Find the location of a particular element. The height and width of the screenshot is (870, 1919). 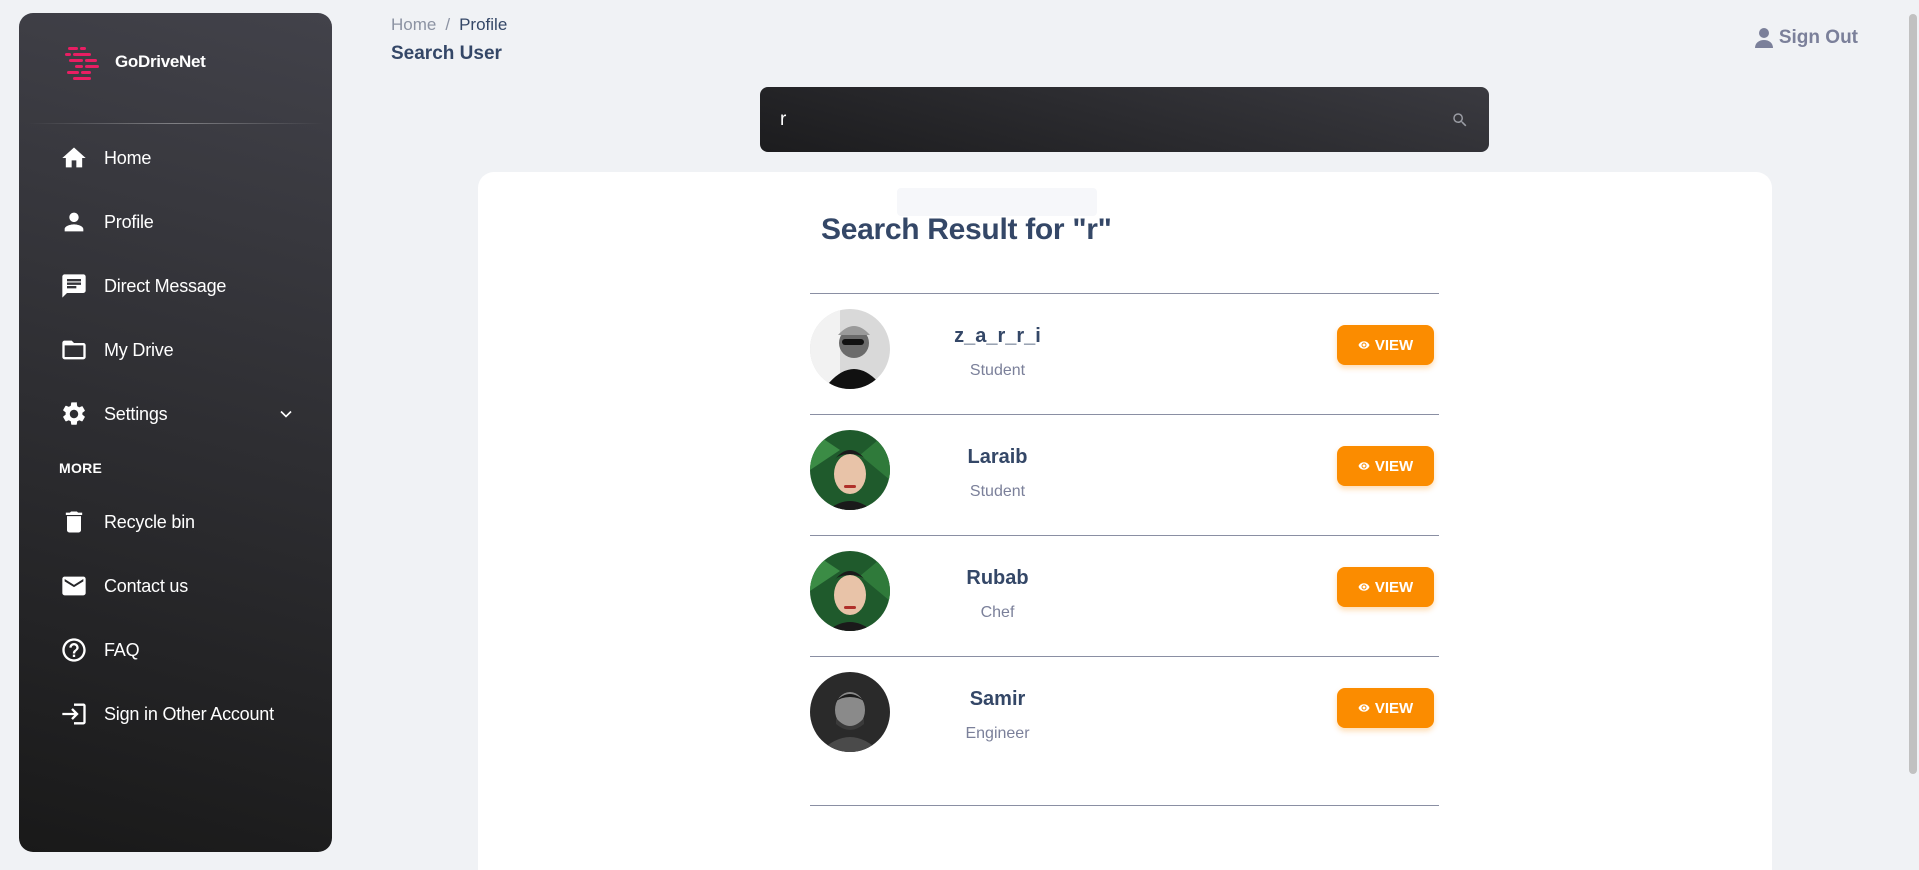

sidebar-item-label: My Drive is located at coordinates (139, 349).